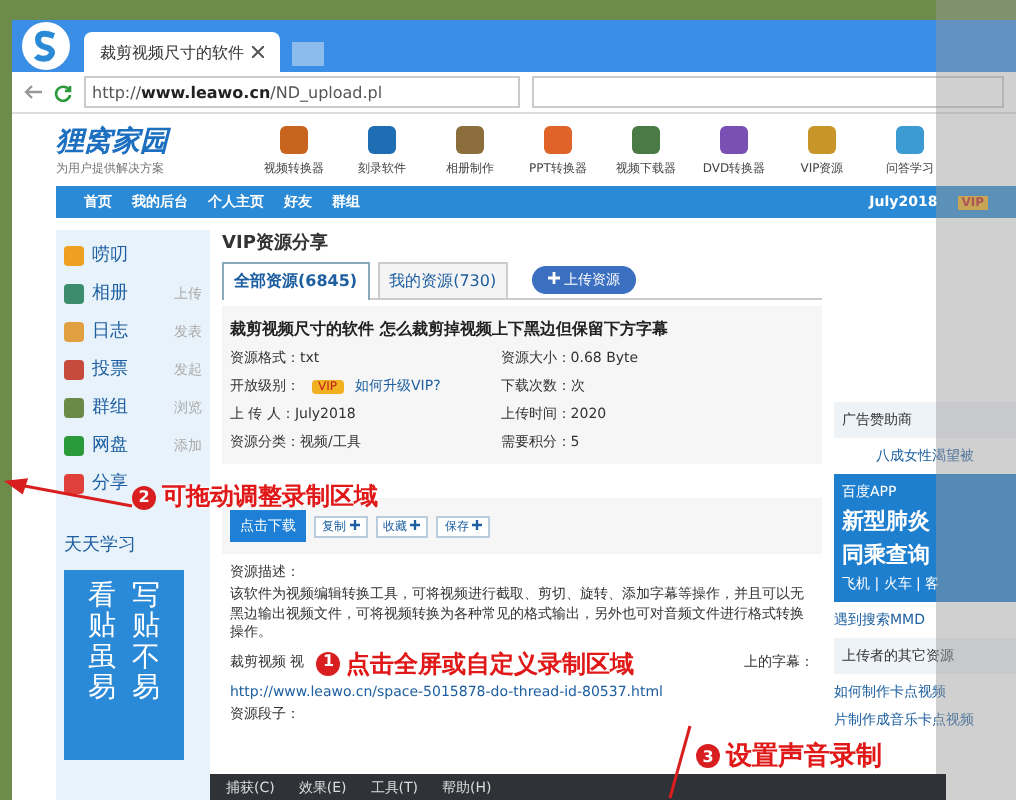 This screenshot has width=1016, height=800. I want to click on back-icon, so click(33, 92).